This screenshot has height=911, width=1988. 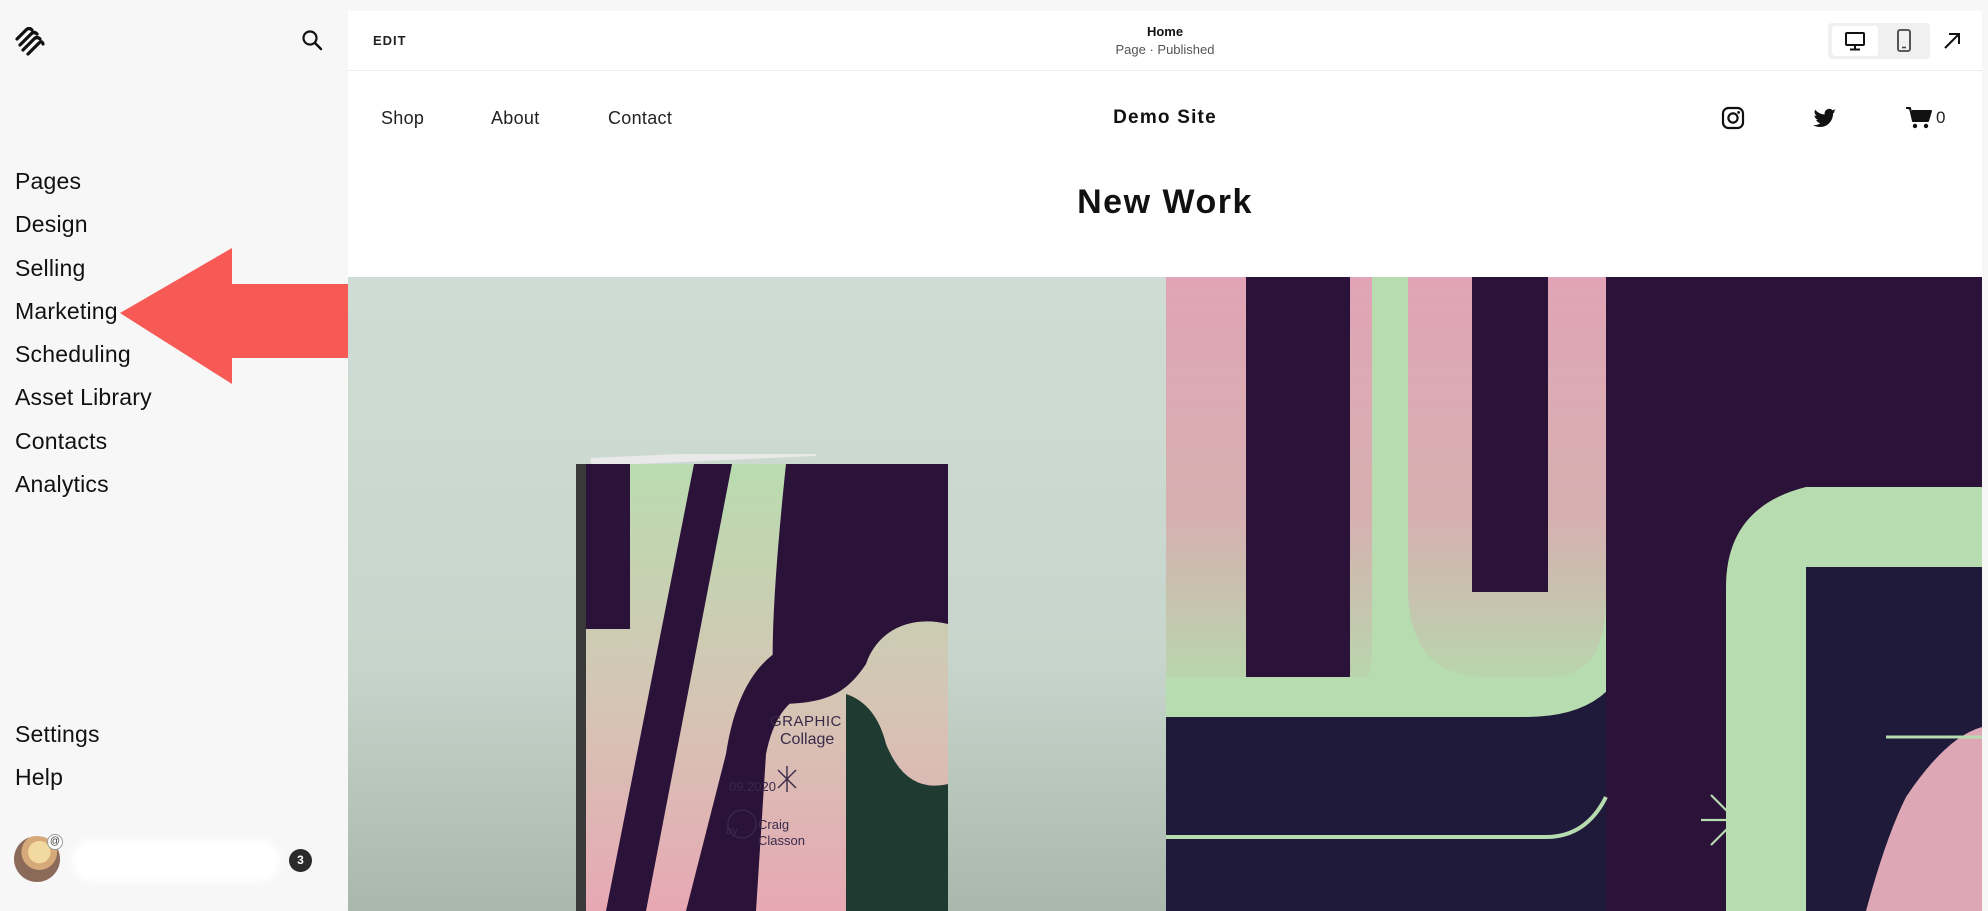 I want to click on book-date: 09.2020, so click(x=752, y=786).